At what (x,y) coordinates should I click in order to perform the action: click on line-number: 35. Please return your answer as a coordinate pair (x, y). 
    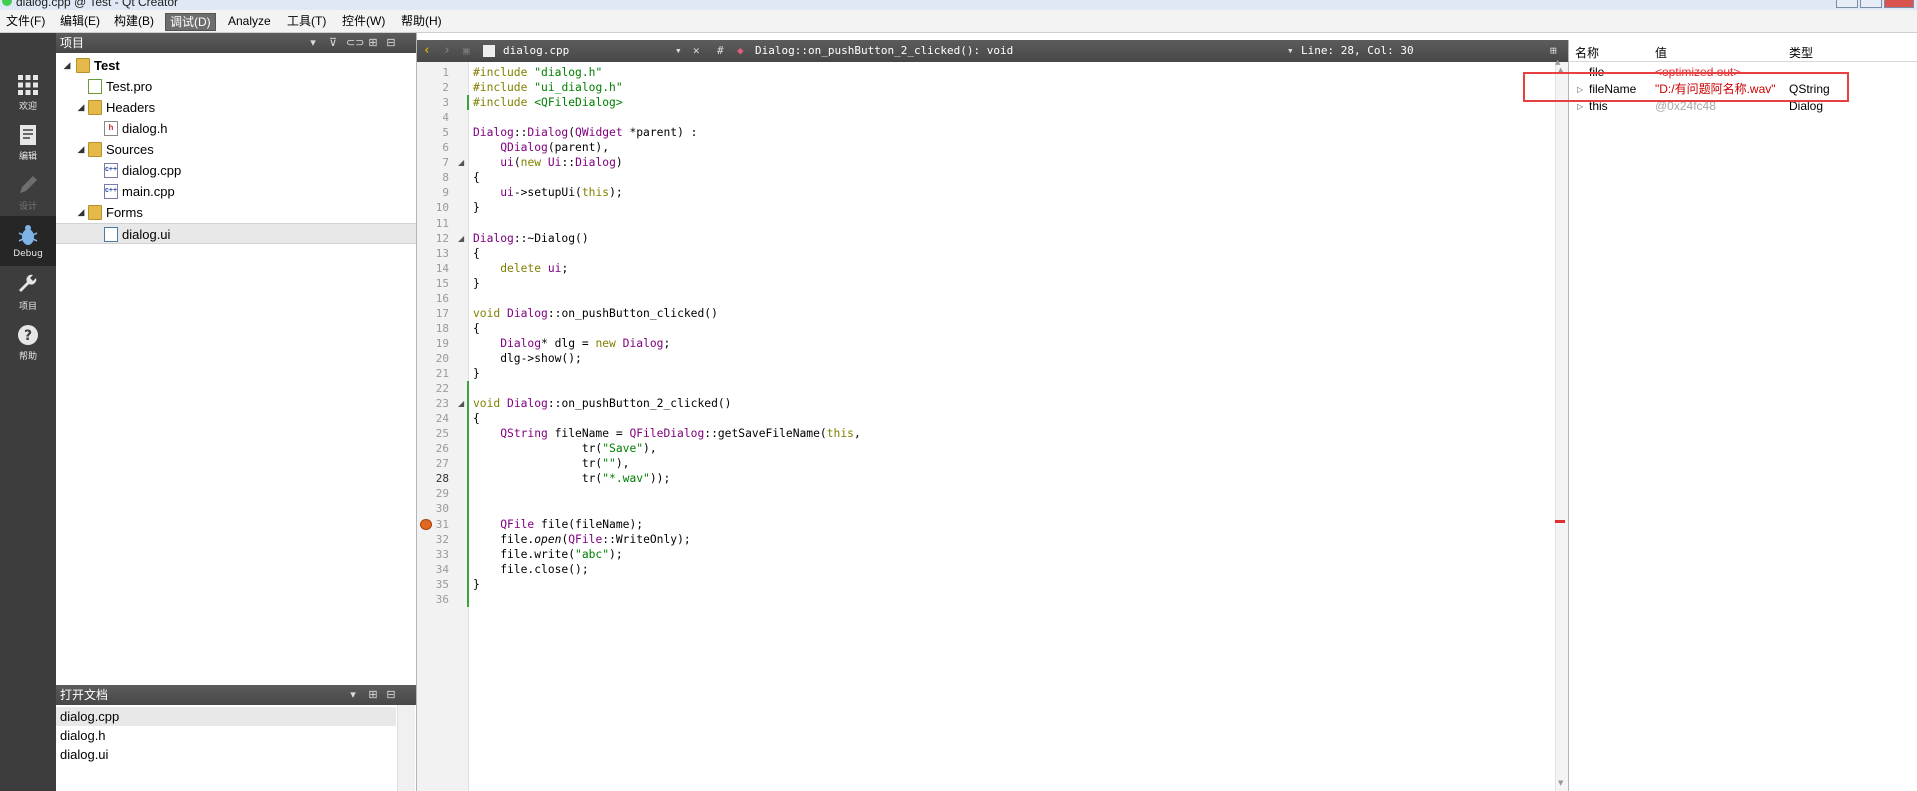
    Looking at the image, I should click on (433, 584).